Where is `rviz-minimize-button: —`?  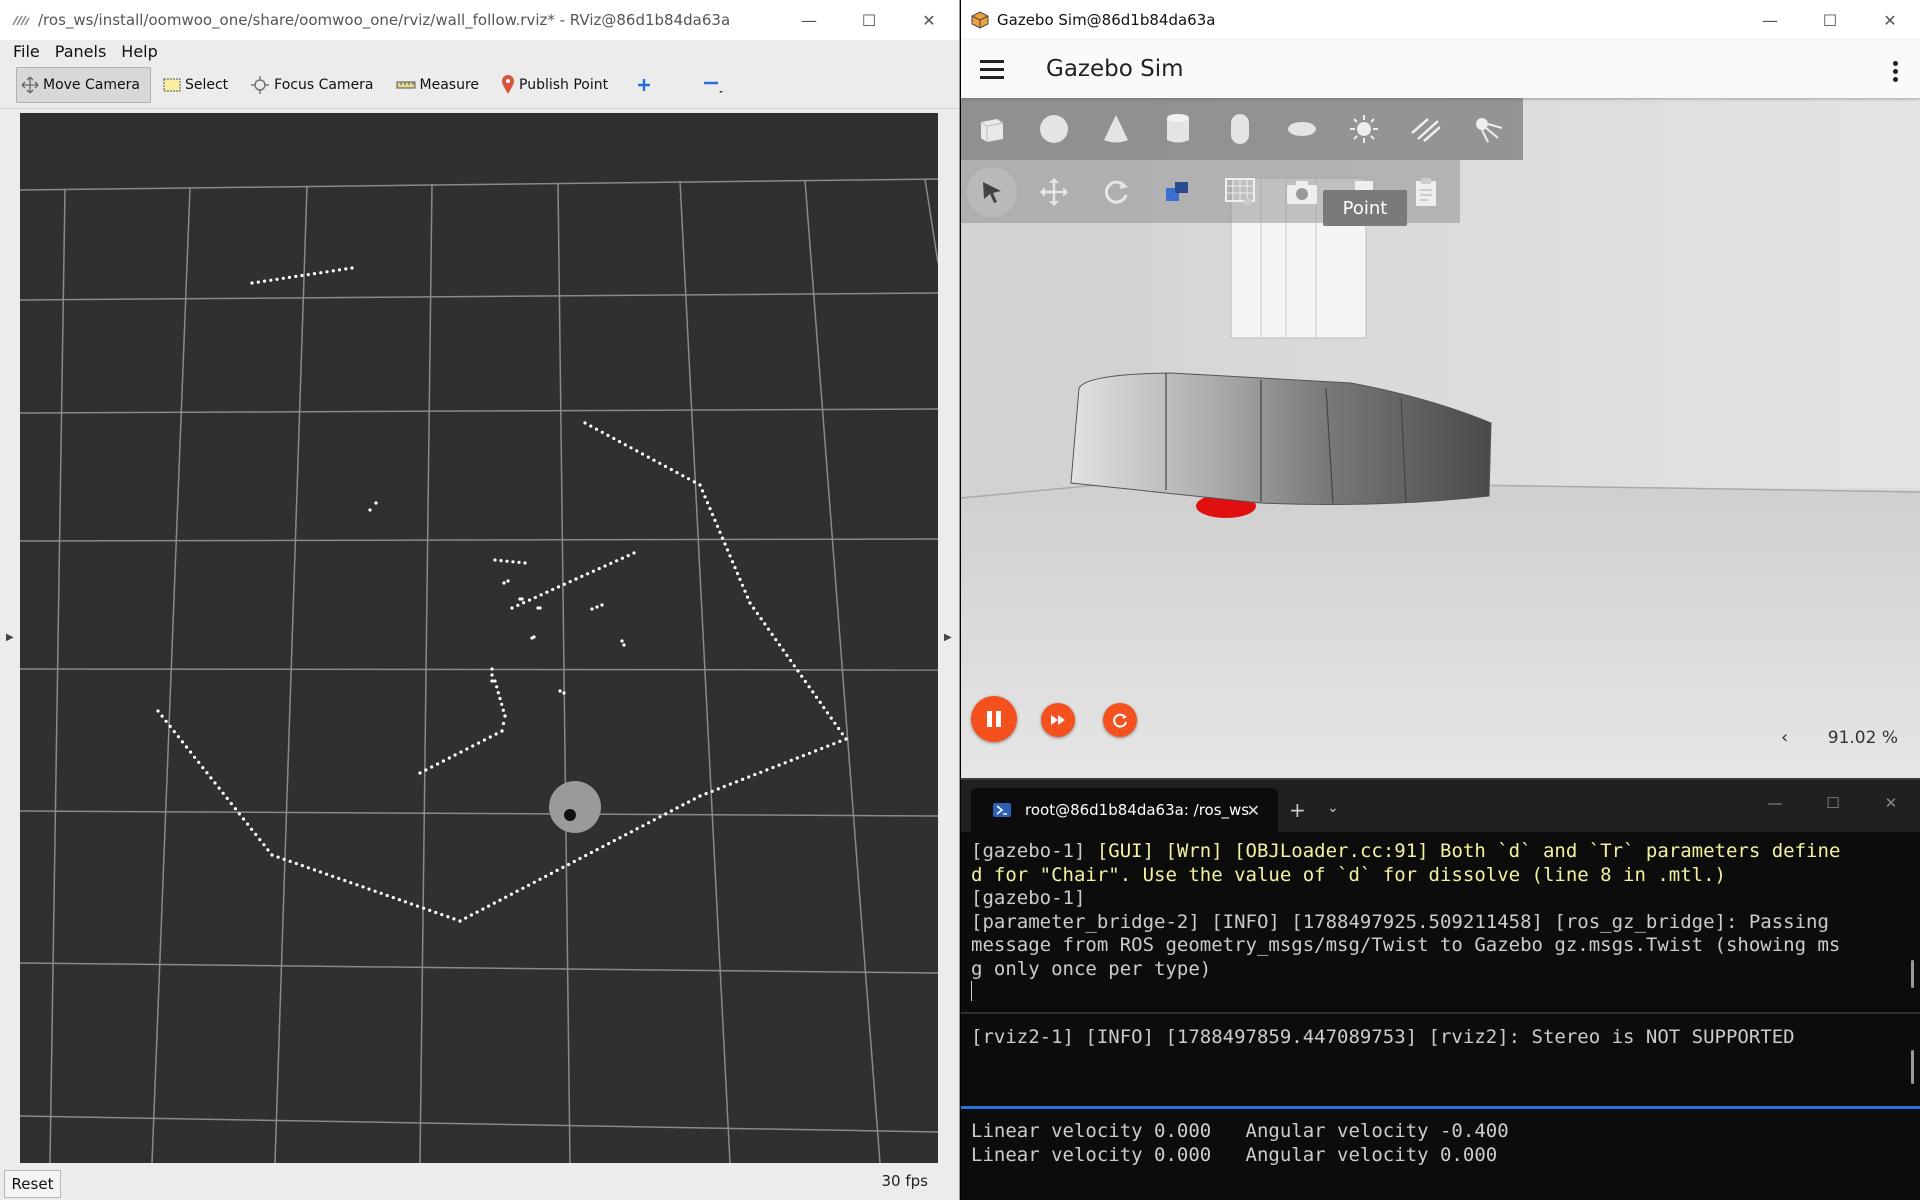
rviz-minimize-button: — is located at coordinates (809, 20).